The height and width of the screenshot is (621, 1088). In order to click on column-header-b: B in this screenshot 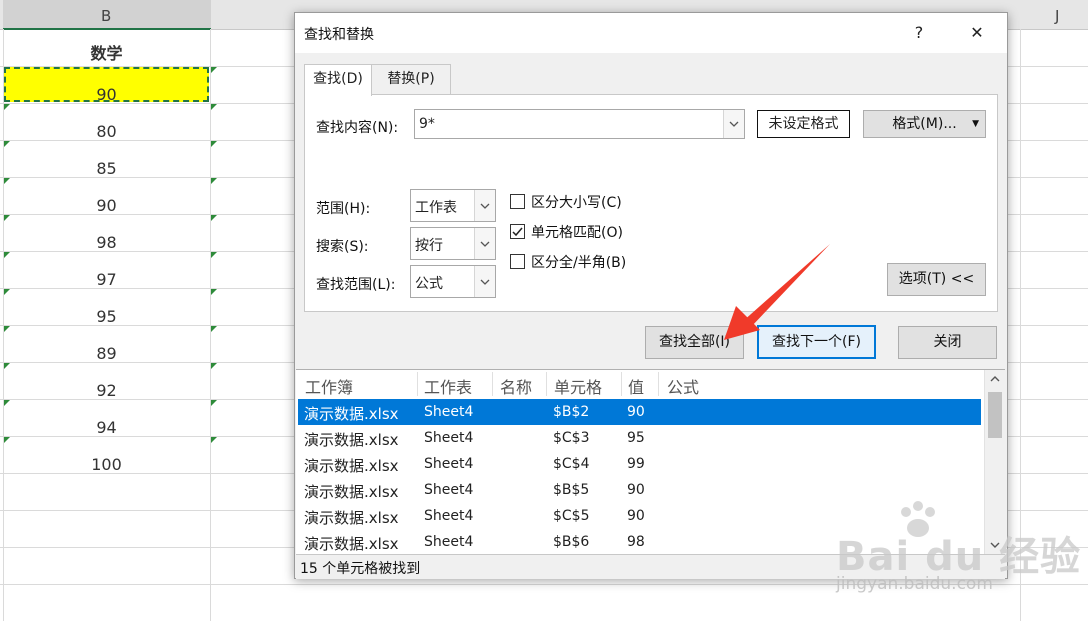, I will do `click(107, 15)`.